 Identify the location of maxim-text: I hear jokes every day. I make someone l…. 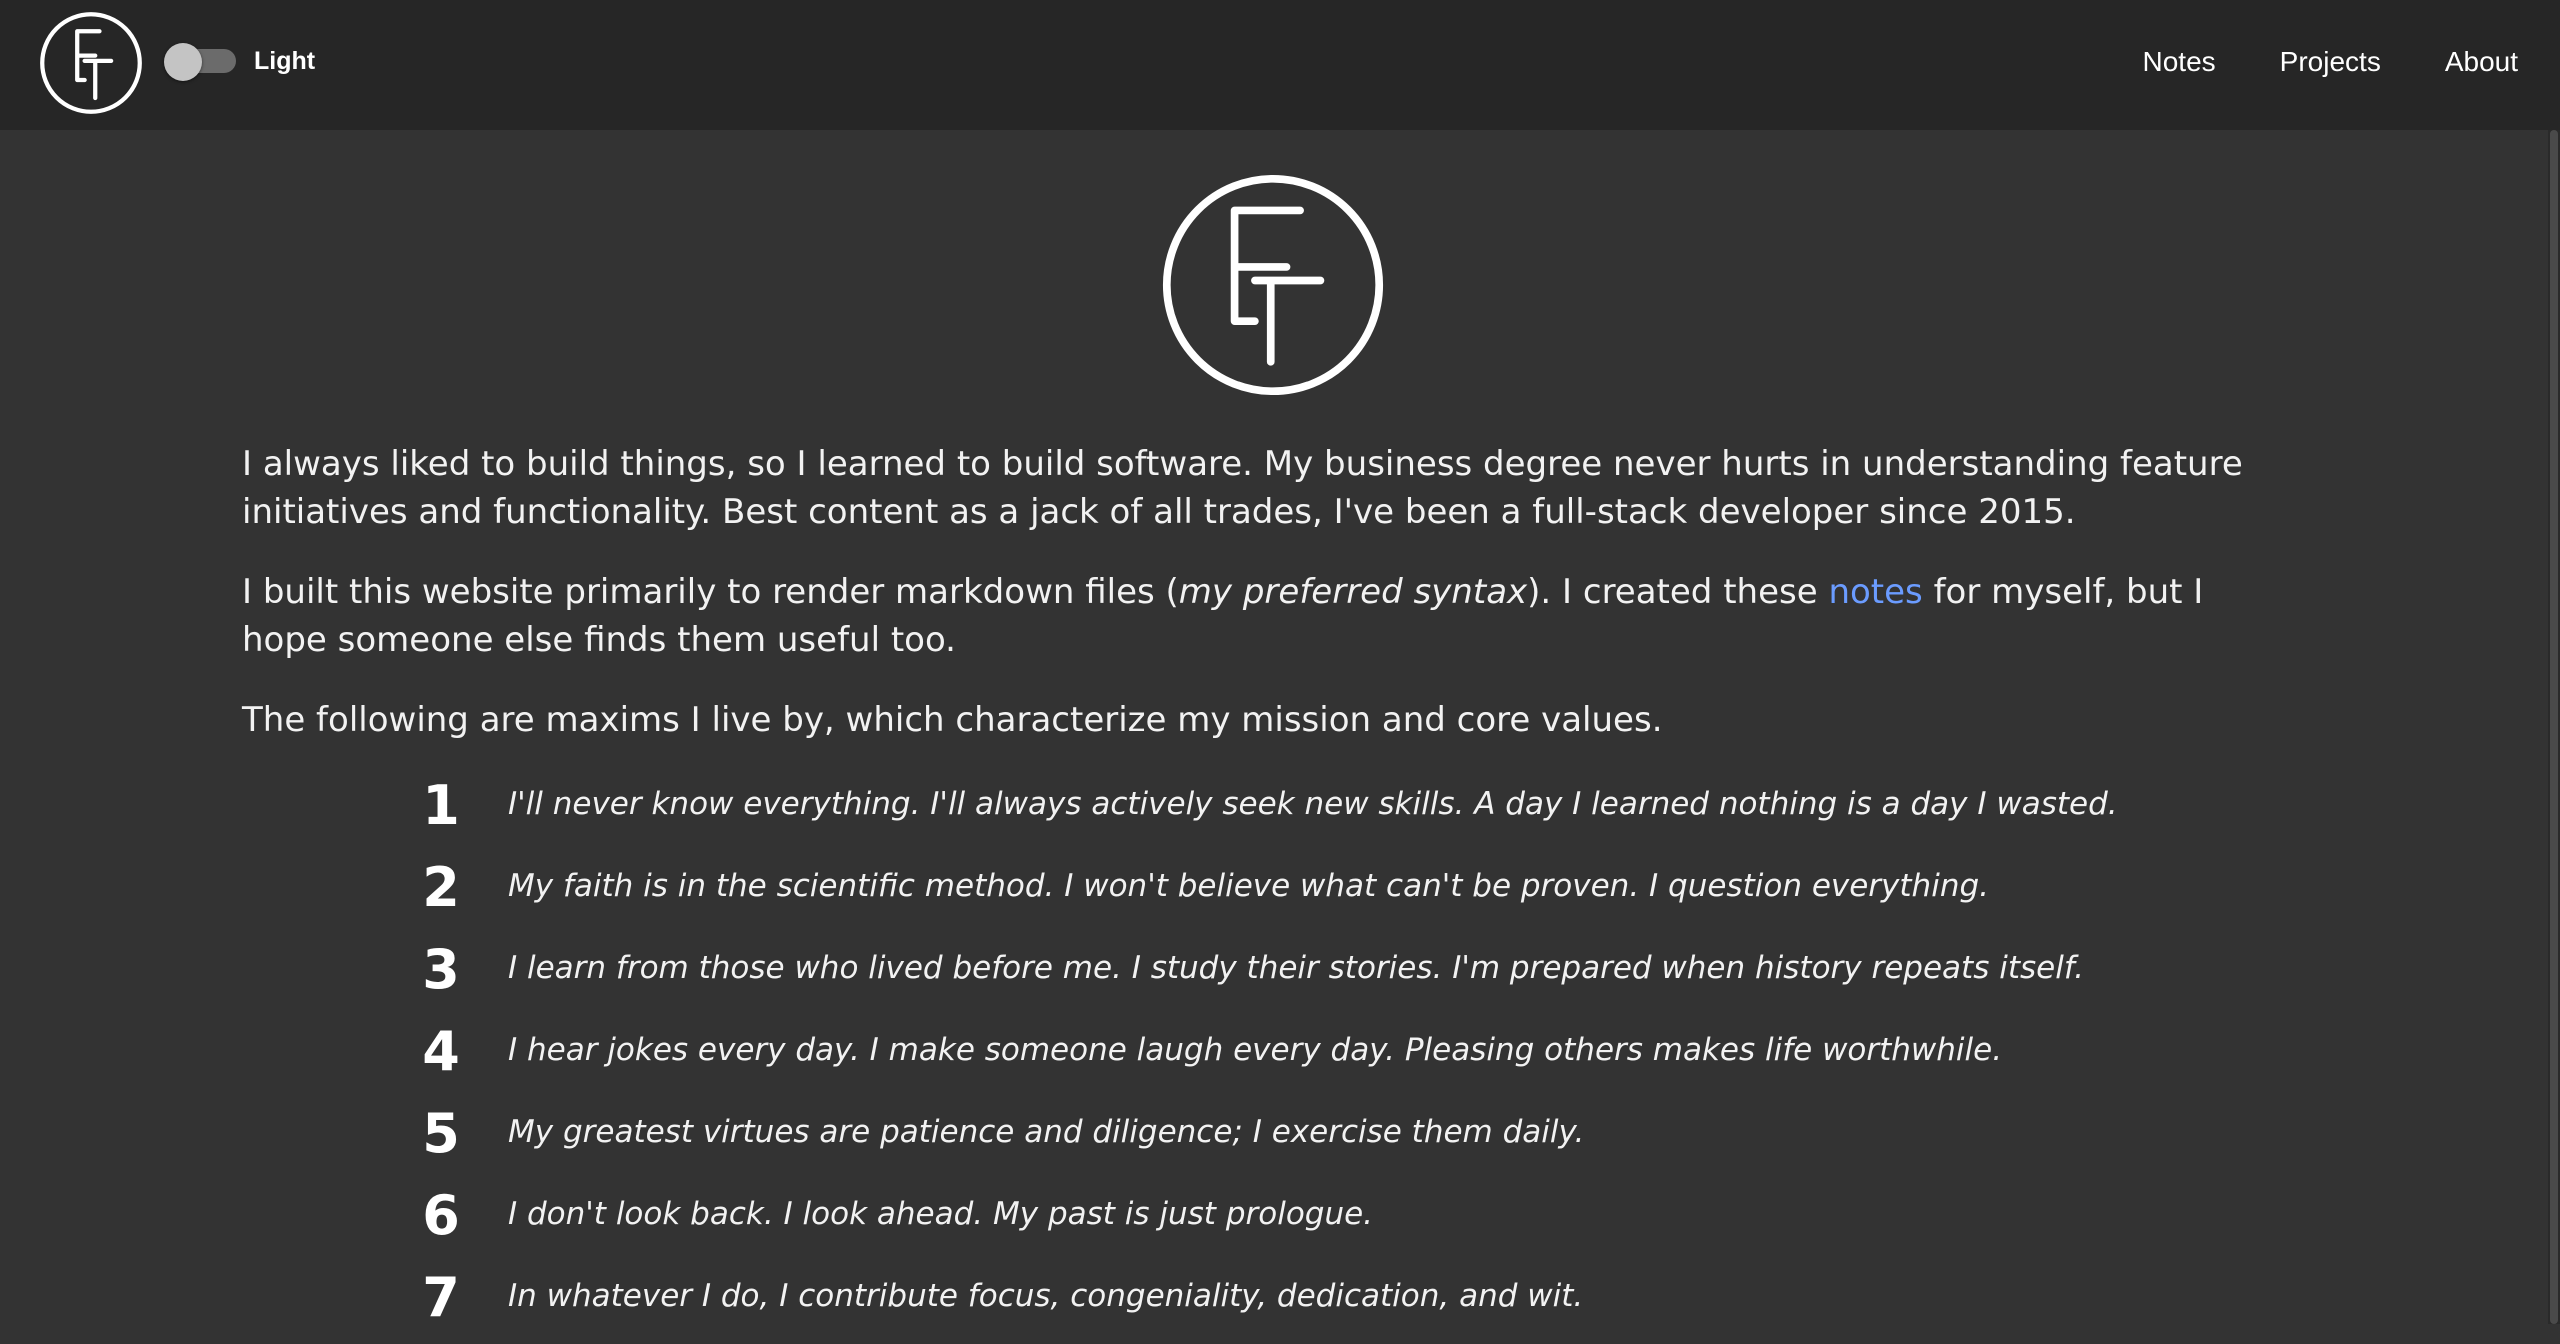
(1255, 1050).